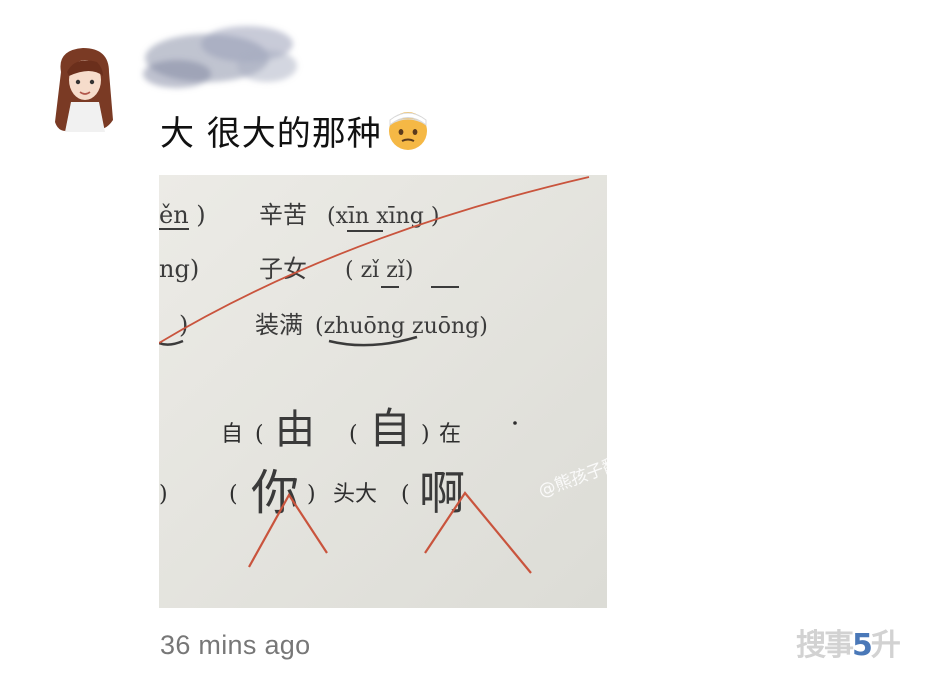 Image resolution: width=935 pixels, height=690 pixels. What do you see at coordinates (383, 216) in the screenshot?
I see `row1-pinyin: (xīn xīng )` at bounding box center [383, 216].